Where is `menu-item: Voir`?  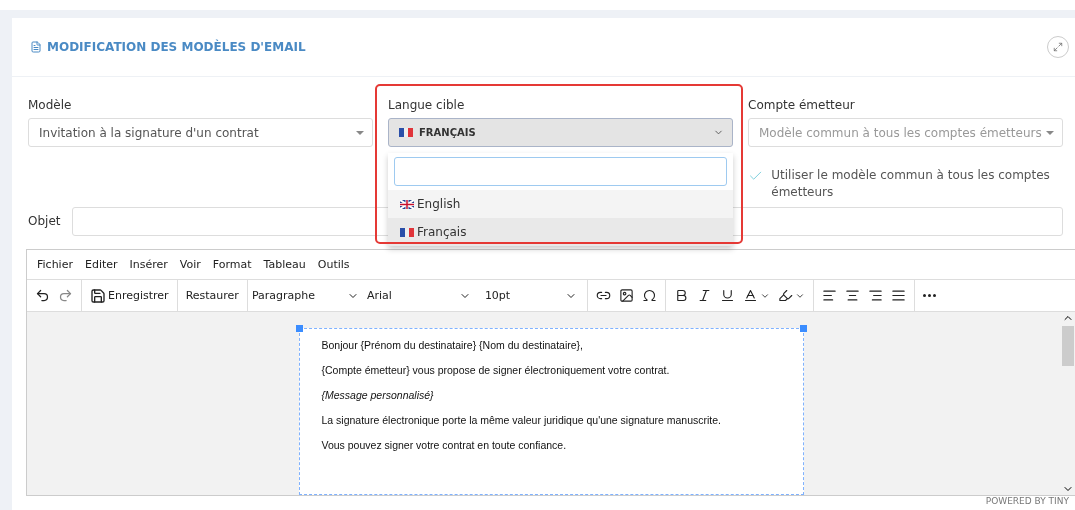
menu-item: Voir is located at coordinates (190, 265).